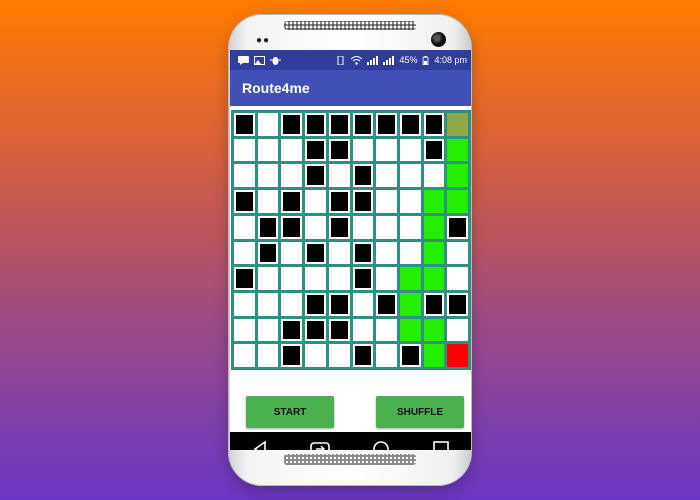 This screenshot has height=500, width=700. Describe the element at coordinates (441, 444) in the screenshot. I see `overview-icon` at that location.